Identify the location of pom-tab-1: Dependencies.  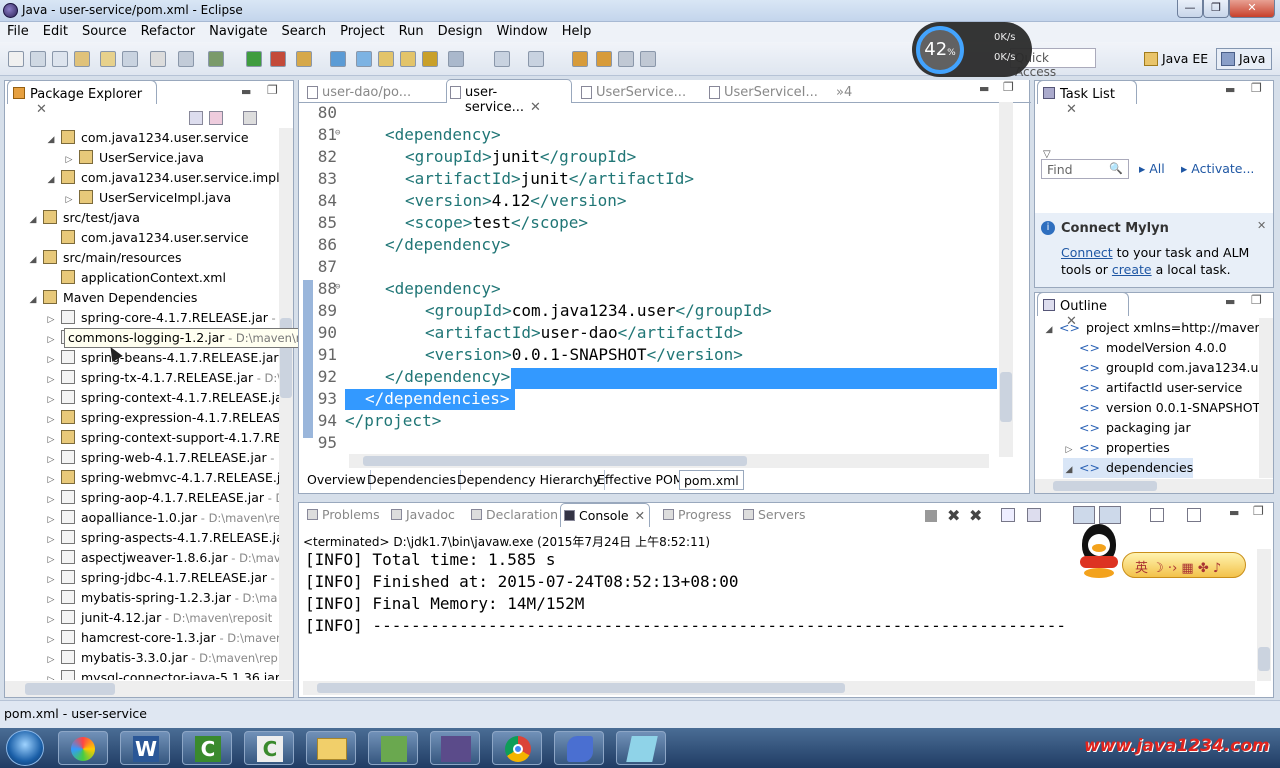
(412, 480).